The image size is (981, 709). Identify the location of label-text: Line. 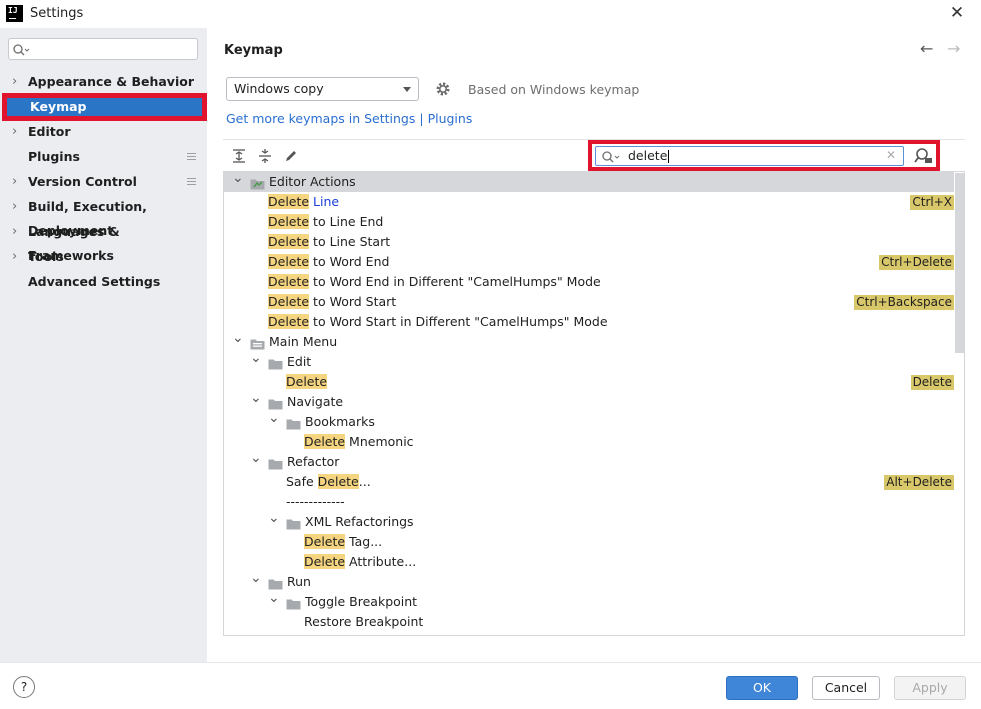
(324, 201).